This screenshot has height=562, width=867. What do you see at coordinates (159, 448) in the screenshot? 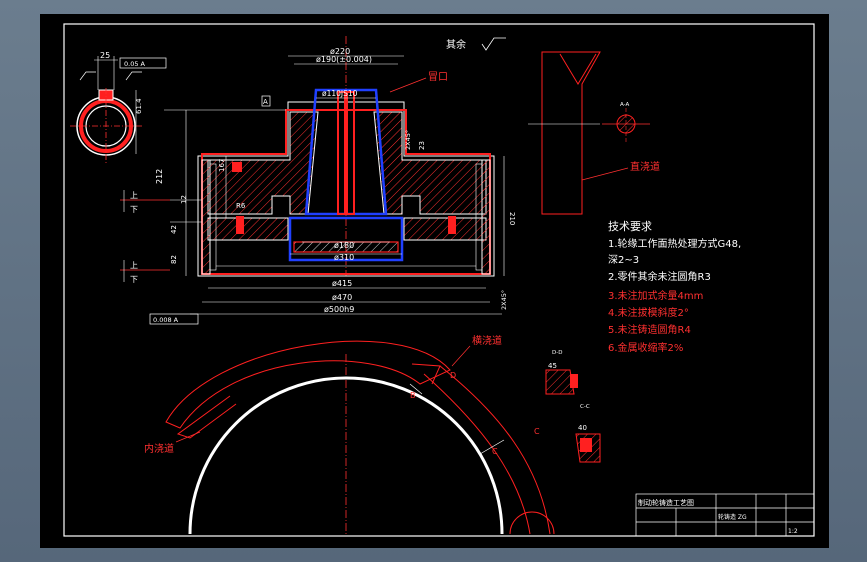
I see `inner-gate-label: 内浇道` at bounding box center [159, 448].